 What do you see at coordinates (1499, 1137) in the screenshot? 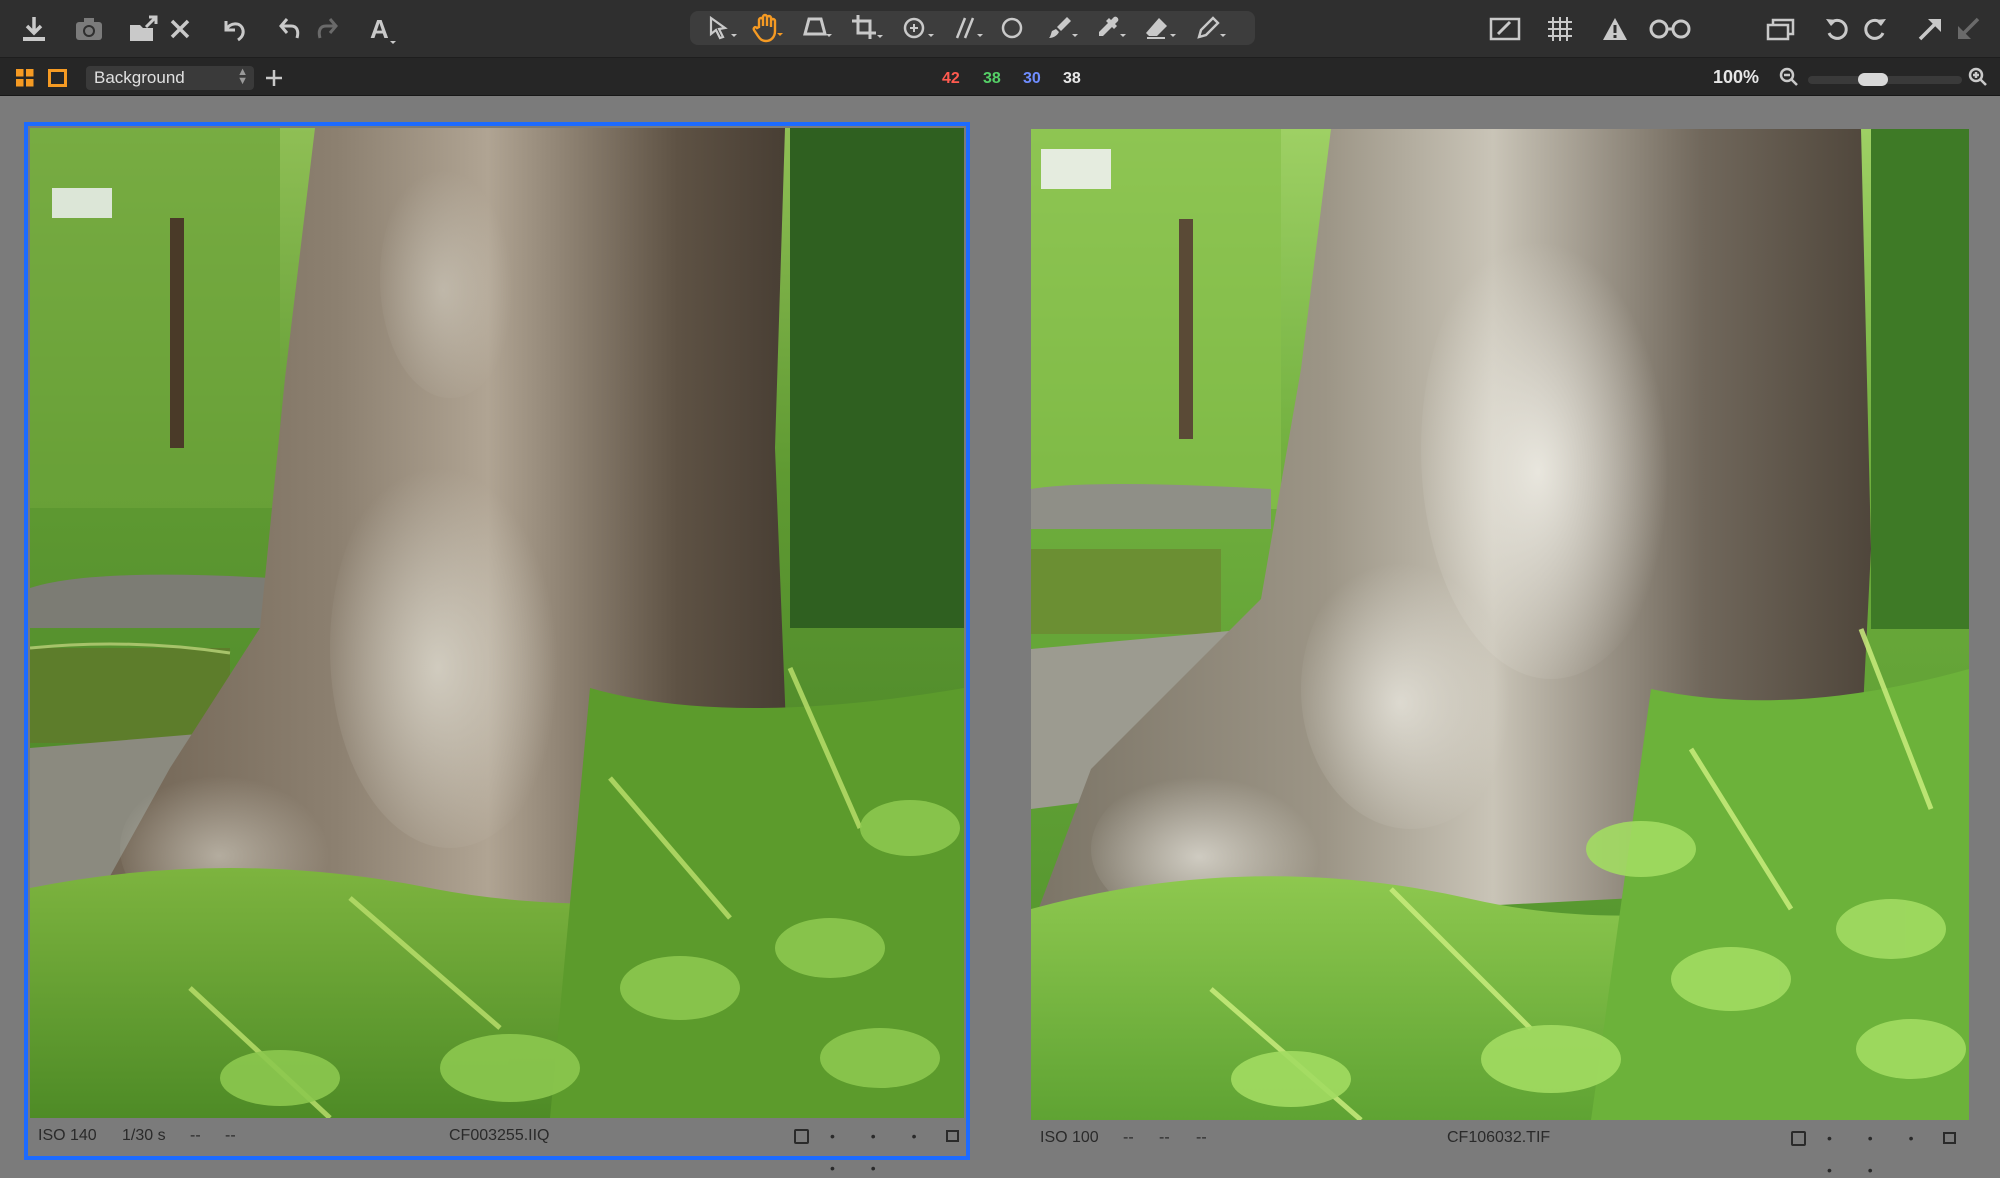
I see `filename-label: CF106032.TIF` at bounding box center [1499, 1137].